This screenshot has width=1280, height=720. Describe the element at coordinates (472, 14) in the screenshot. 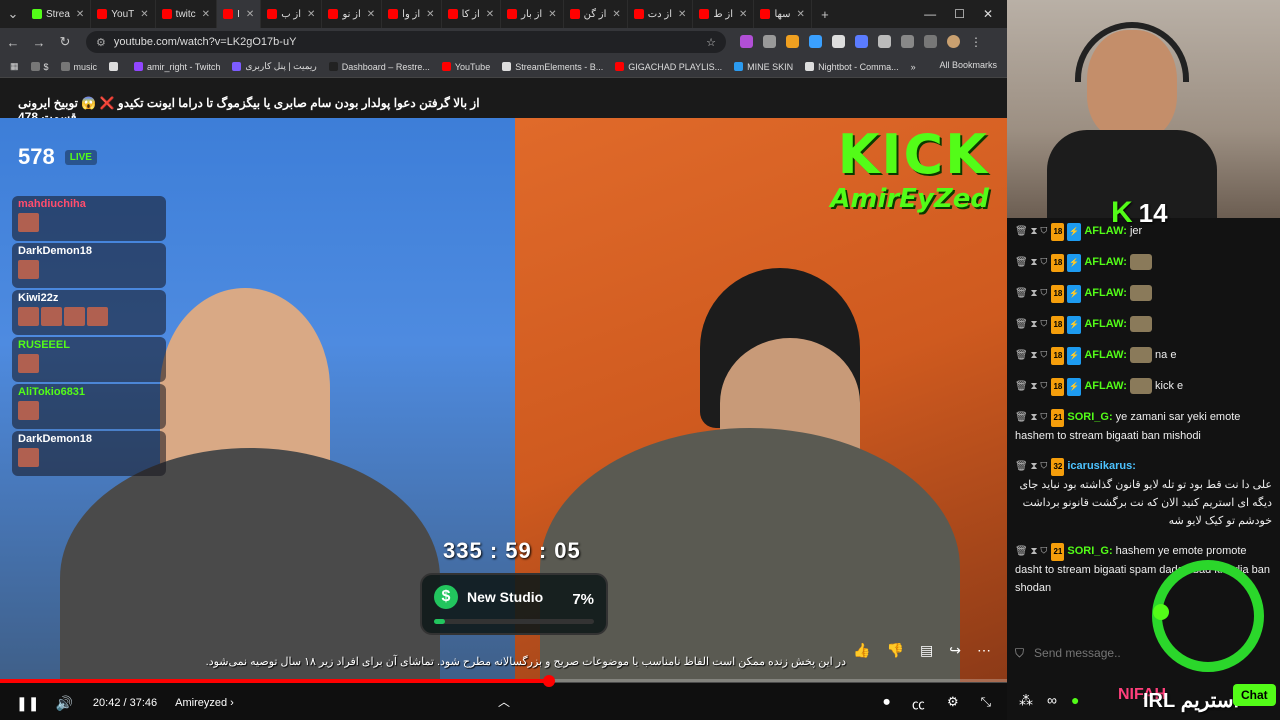

I see `browser-tab: از کا ✕` at that location.